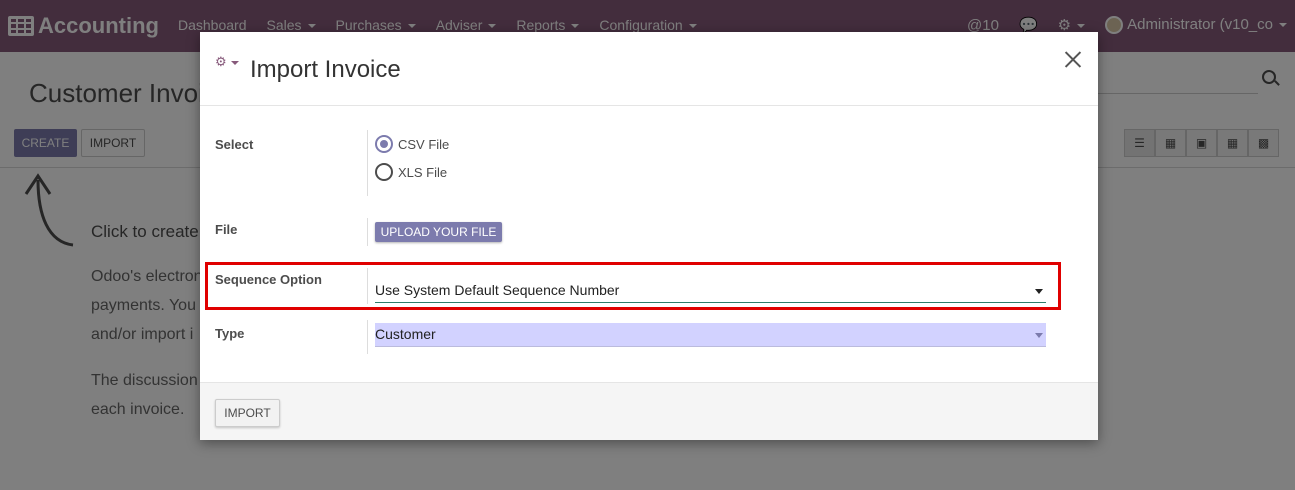 Image resolution: width=1295 pixels, height=490 pixels. I want to click on close-icon, so click(1073, 59).